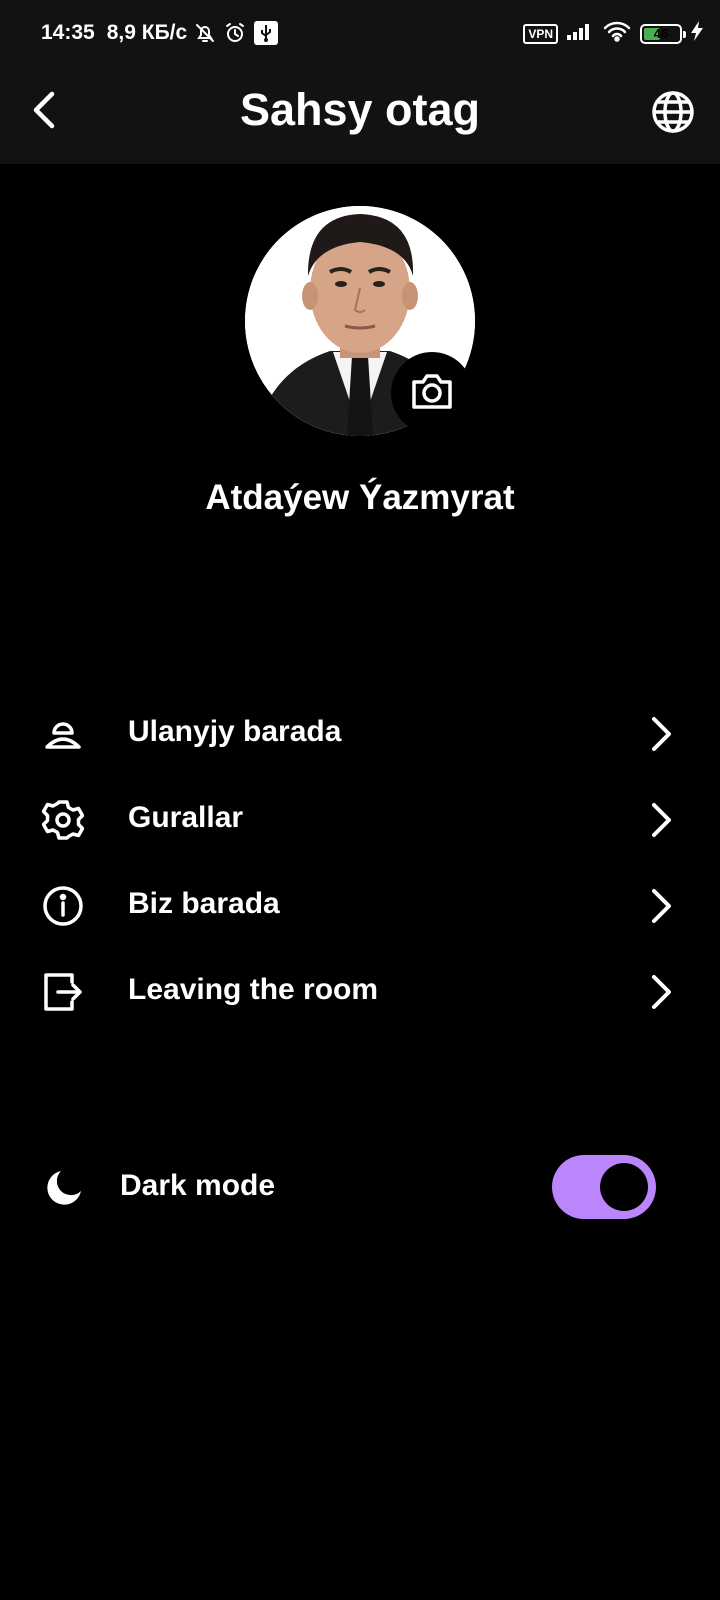 This screenshot has width=720, height=1600. I want to click on change-photo-button, so click(432, 393).